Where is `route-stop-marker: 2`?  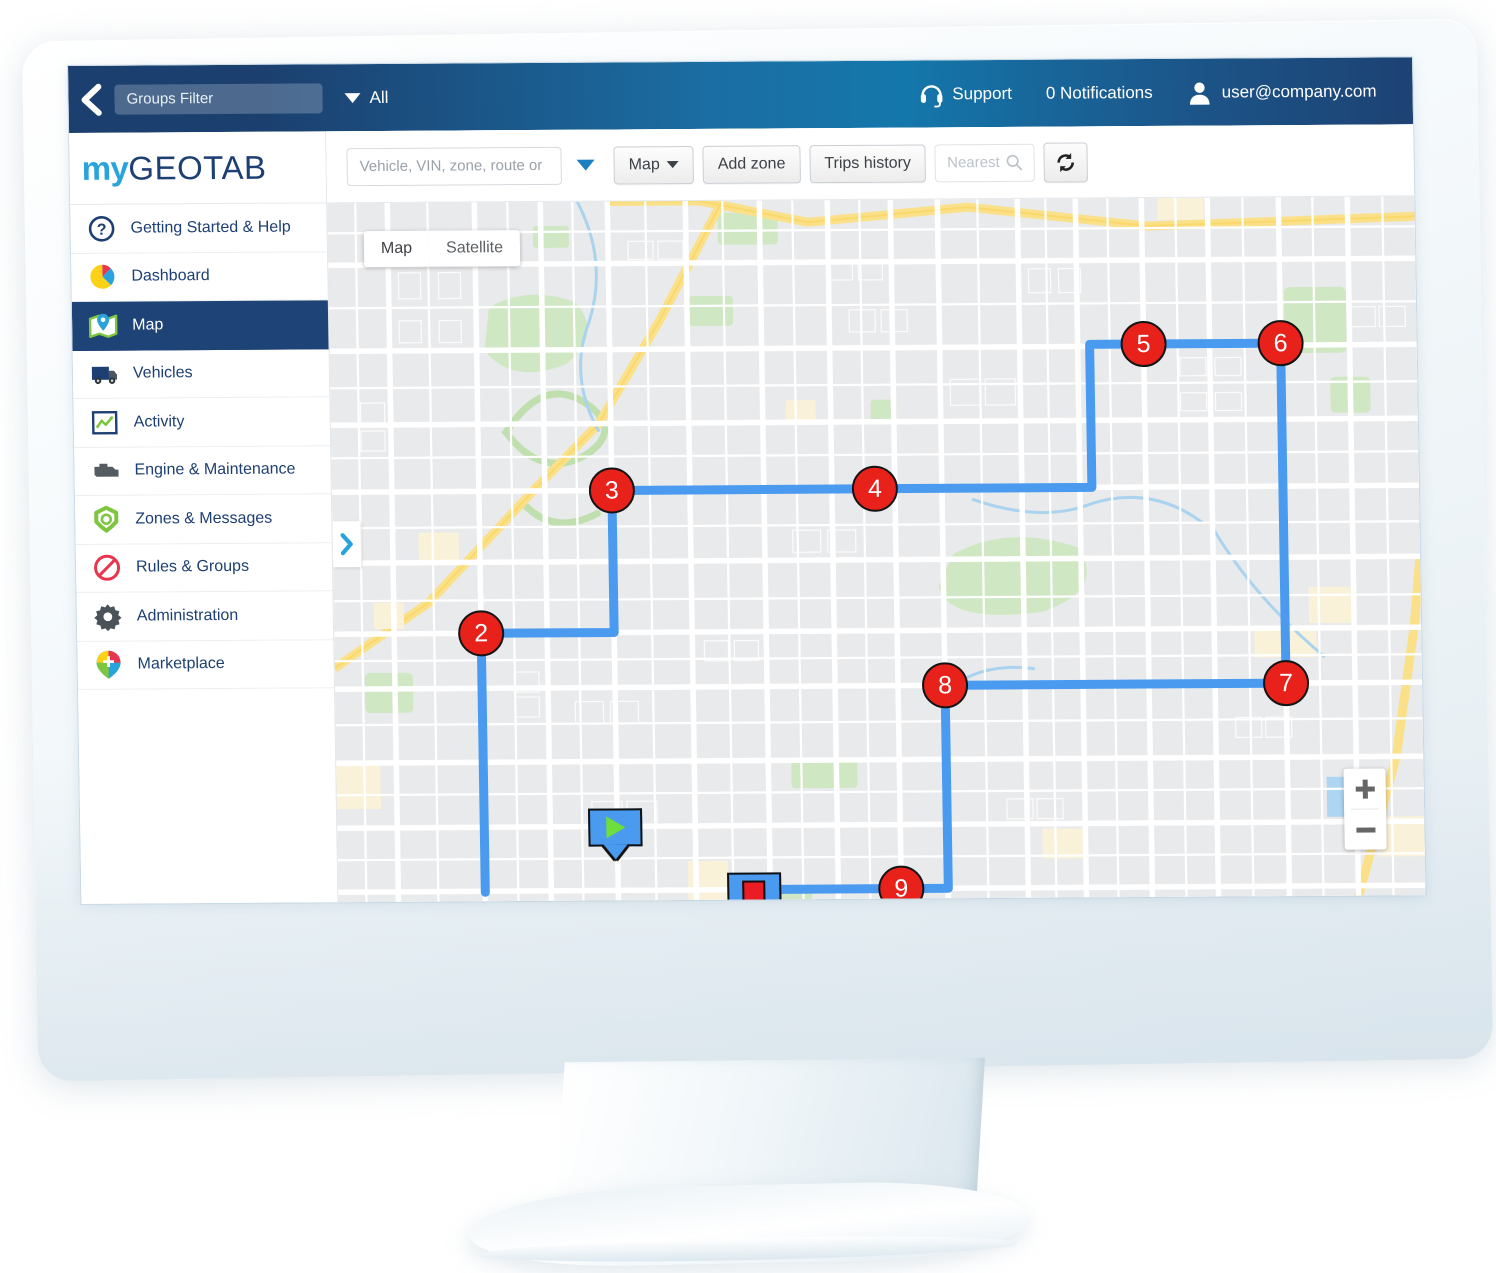 route-stop-marker: 2 is located at coordinates (481, 633).